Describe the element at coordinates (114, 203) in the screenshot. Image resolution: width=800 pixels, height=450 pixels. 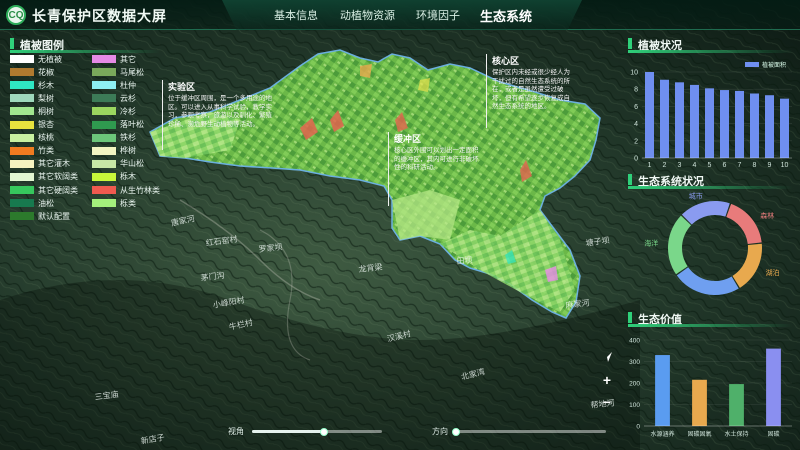
I see `legend-item: 栎类` at that location.